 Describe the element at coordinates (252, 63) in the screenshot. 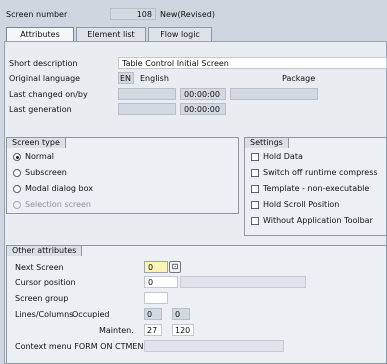

I see `short-description-input: Table Control Initial Screen` at that location.